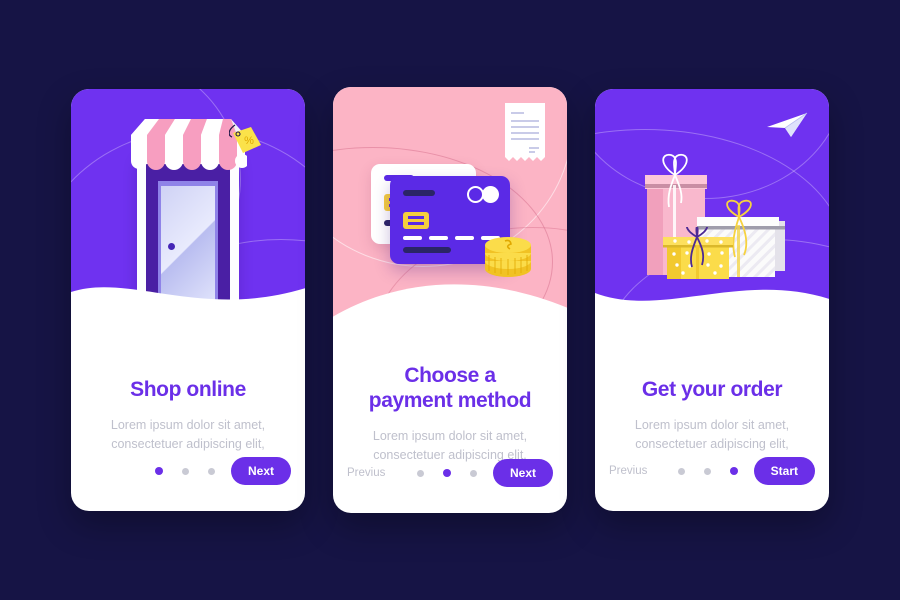 Image resolution: width=900 pixels, height=600 pixels. Describe the element at coordinates (787, 124) in the screenshot. I see `paper-plane-icon` at that location.